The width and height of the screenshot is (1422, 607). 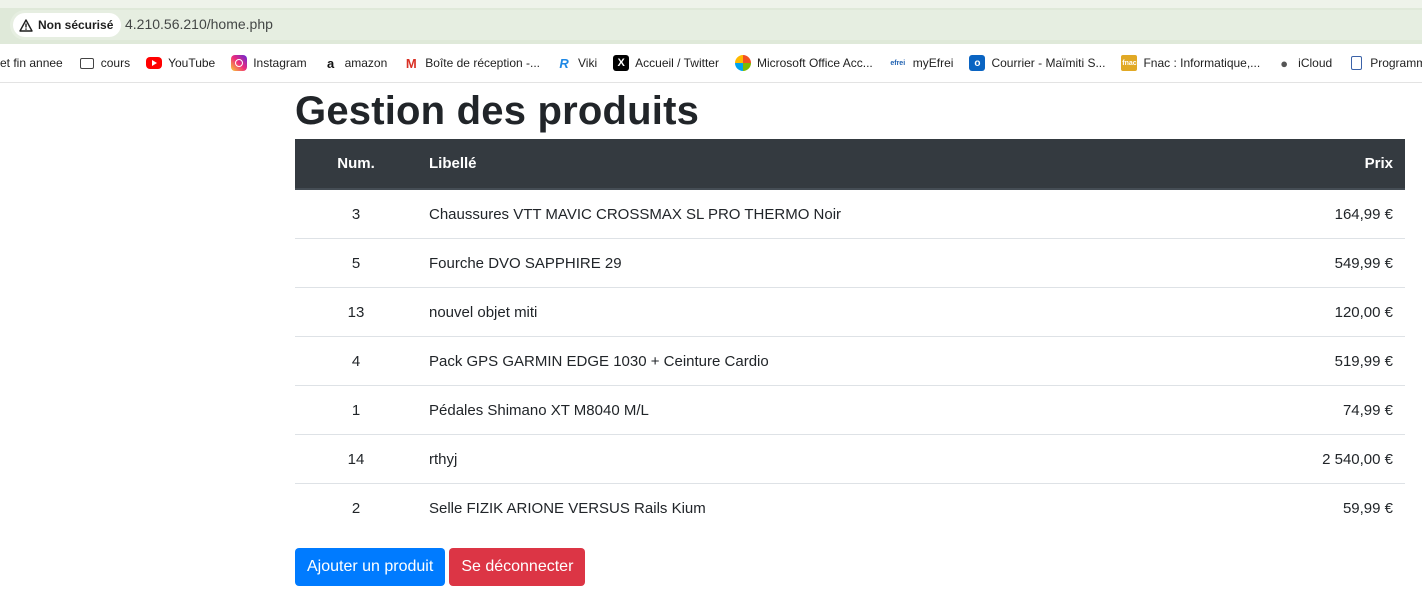 What do you see at coordinates (1316, 263) in the screenshot?
I see `cell-price: 549,99 €` at bounding box center [1316, 263].